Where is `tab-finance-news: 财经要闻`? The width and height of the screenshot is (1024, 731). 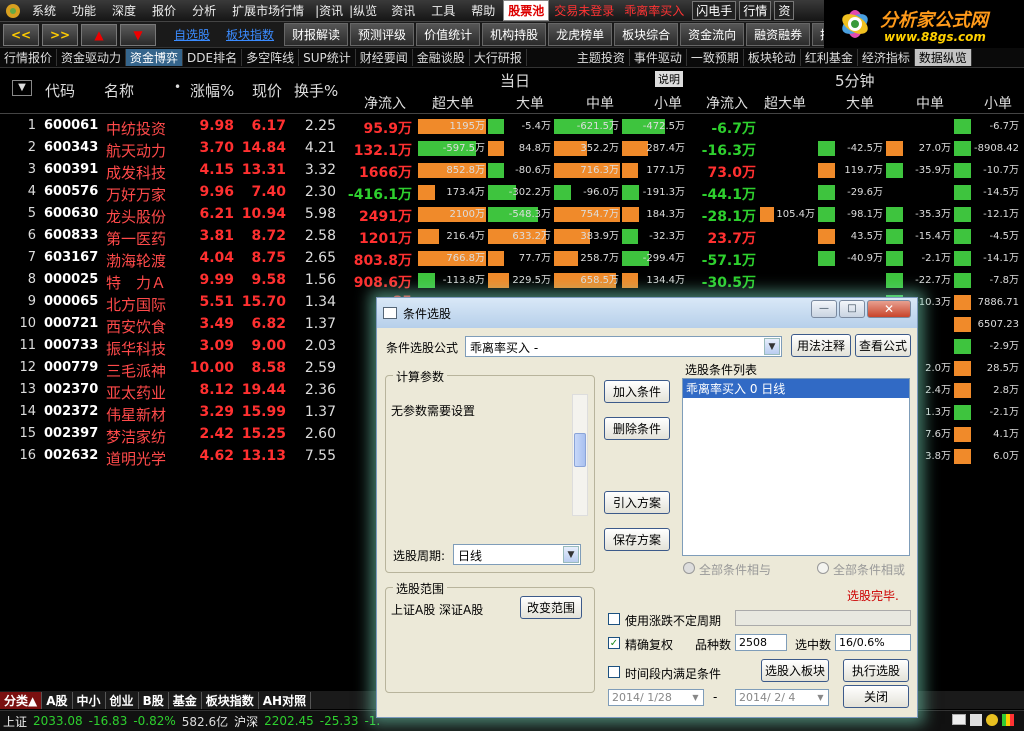 tab-finance-news: 财经要闻 is located at coordinates (384, 57).